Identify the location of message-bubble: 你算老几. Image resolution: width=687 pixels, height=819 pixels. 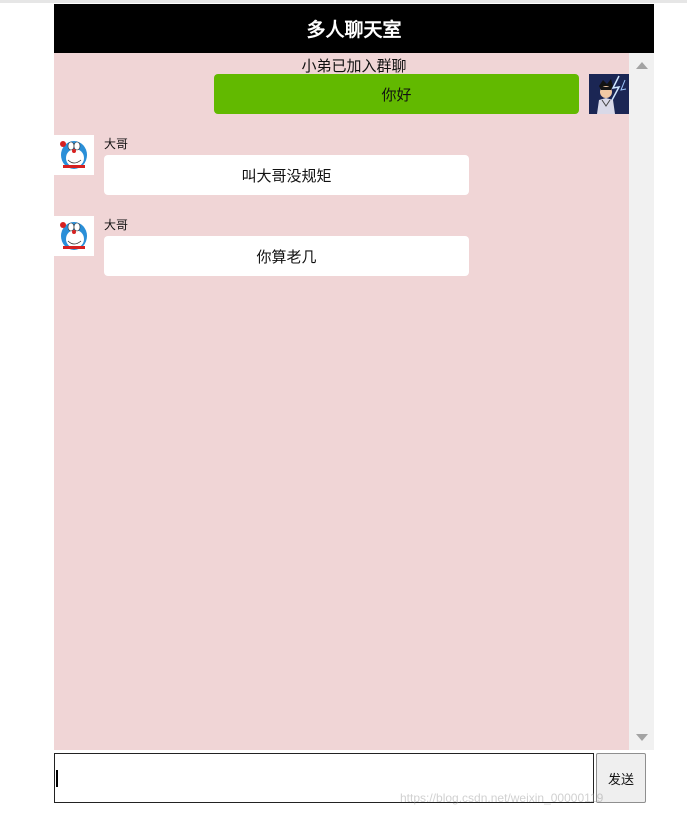
(286, 256).